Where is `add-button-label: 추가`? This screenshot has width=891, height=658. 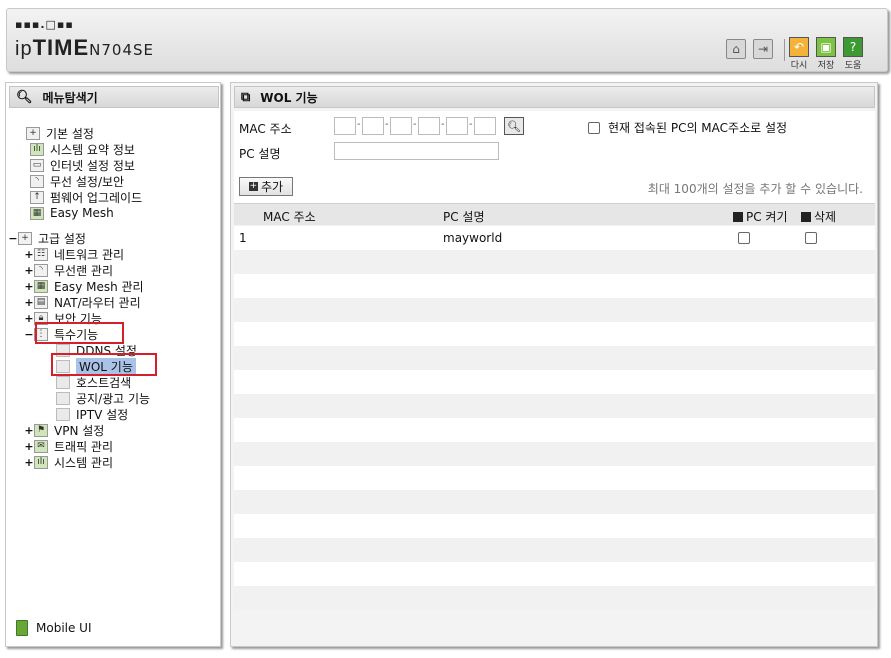 add-button-label: 추가 is located at coordinates (272, 187).